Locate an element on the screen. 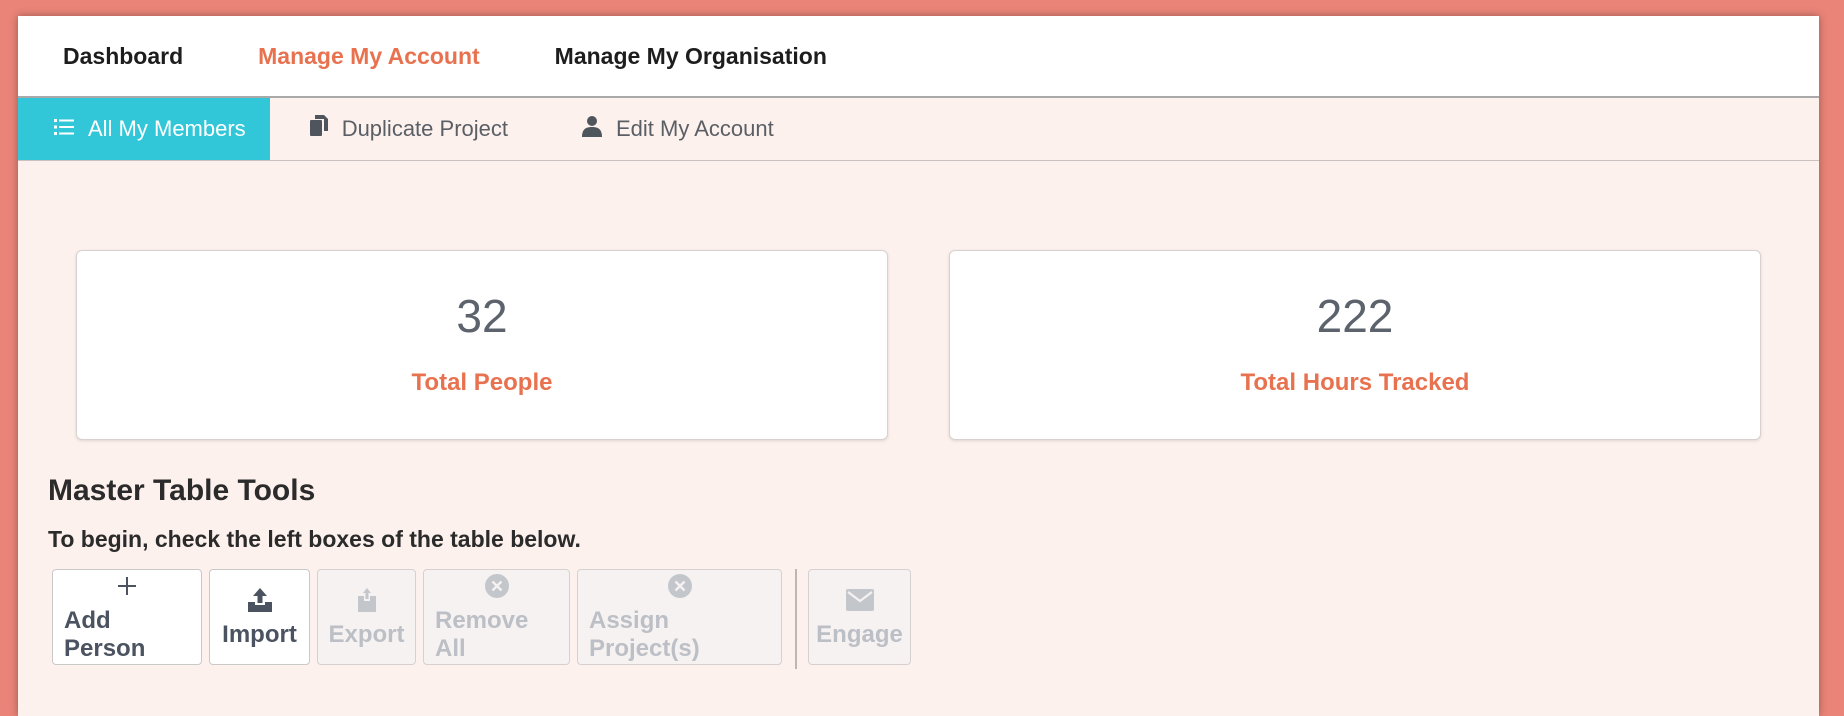 This screenshot has width=1844, height=716. export-button: Export is located at coordinates (366, 617).